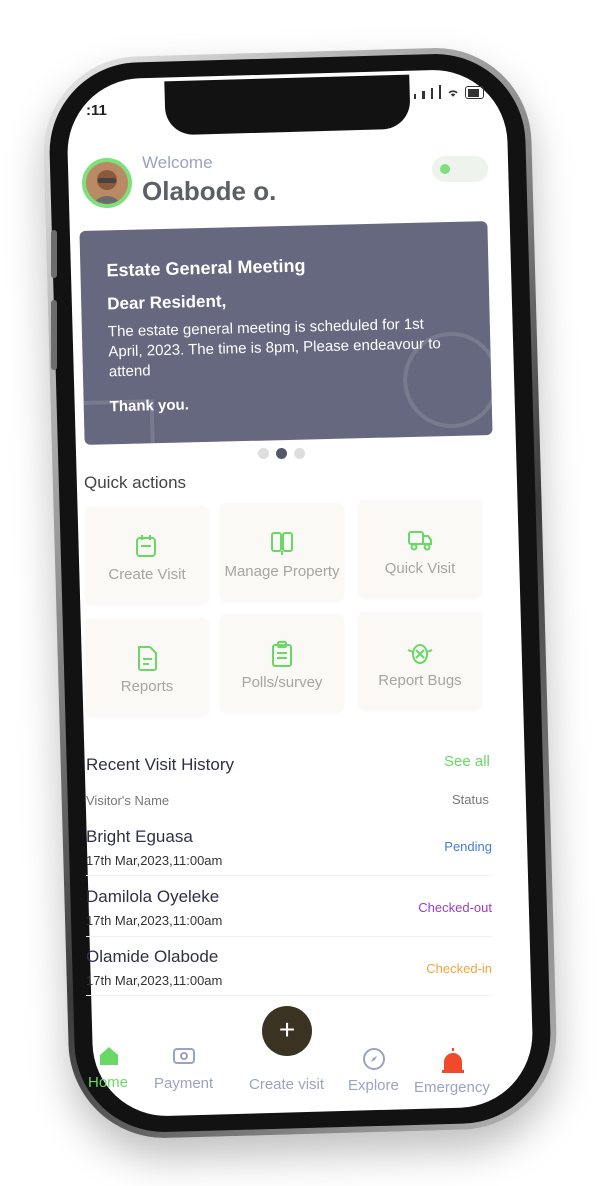 This screenshot has width=597, height=1186. I want to click on tab-payment-label: Payment, so click(183, 1083).